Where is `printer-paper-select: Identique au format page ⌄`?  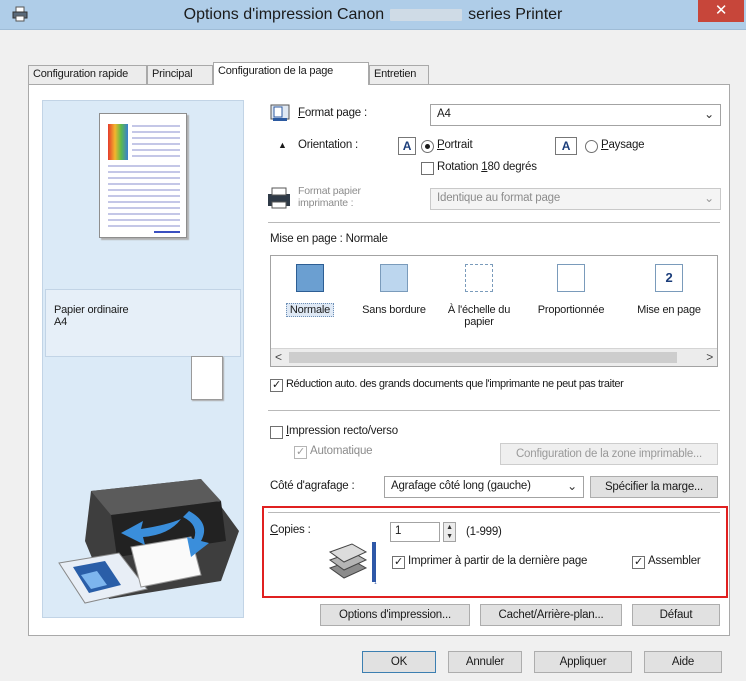 printer-paper-select: Identique au format page ⌄ is located at coordinates (575, 199).